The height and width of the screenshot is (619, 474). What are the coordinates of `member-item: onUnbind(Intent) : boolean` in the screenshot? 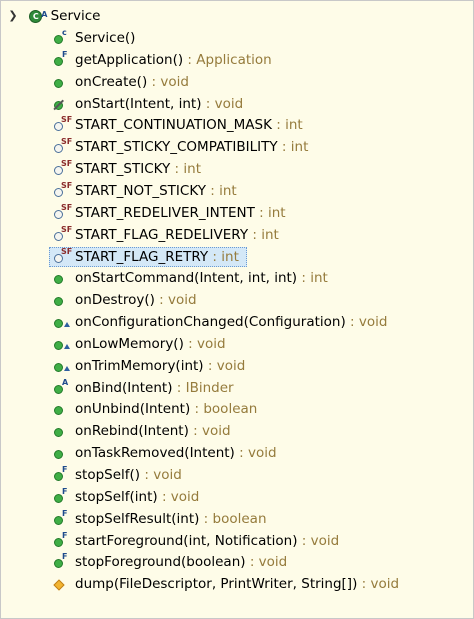 It's located at (155, 409).